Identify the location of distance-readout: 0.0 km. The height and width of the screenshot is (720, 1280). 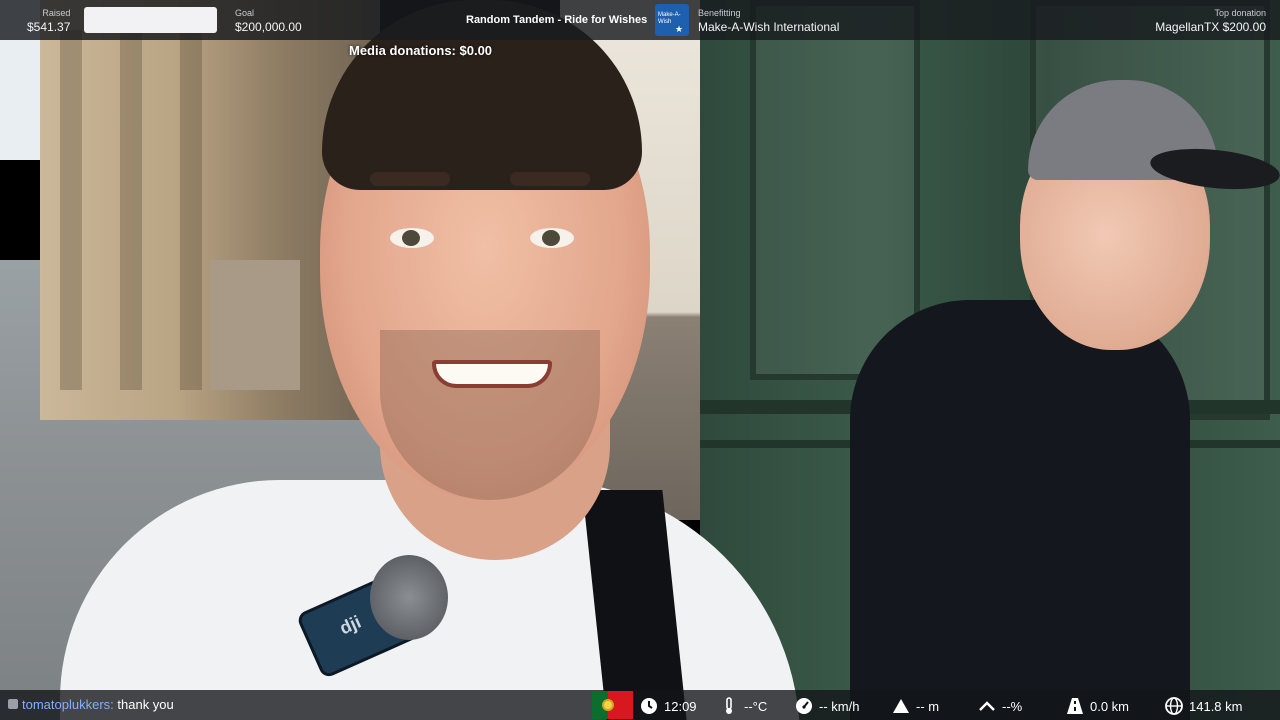
(1097, 706).